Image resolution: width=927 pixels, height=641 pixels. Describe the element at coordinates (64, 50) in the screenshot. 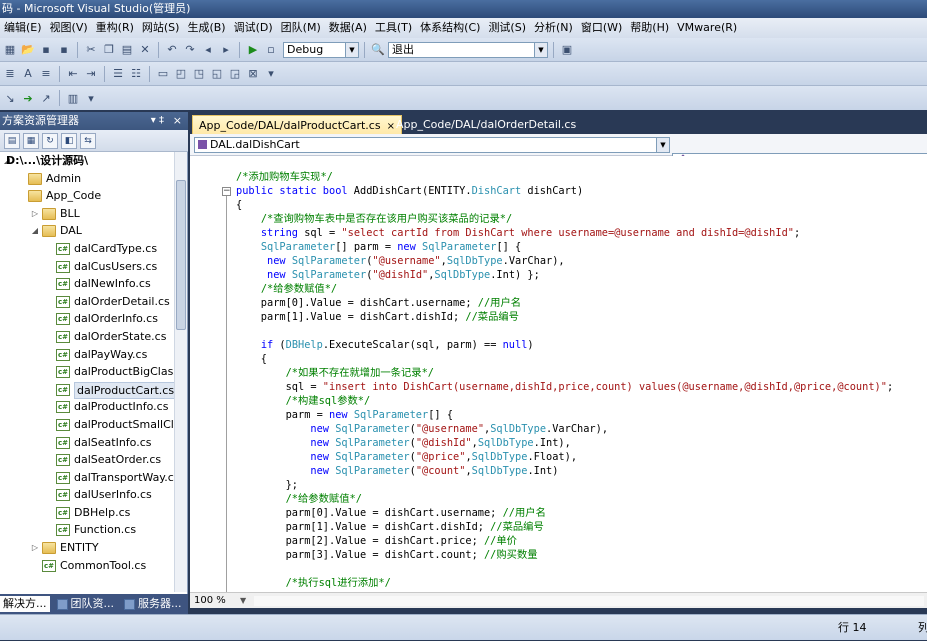

I see `save-all-icon: ▪` at that location.